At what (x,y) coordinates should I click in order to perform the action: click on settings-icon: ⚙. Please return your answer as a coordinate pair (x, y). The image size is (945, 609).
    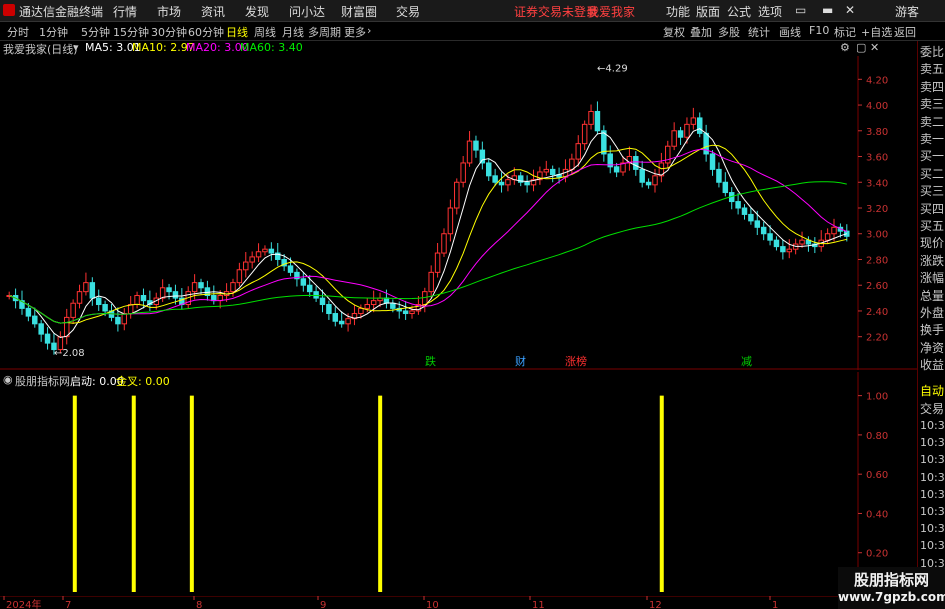
    Looking at the image, I should click on (845, 47).